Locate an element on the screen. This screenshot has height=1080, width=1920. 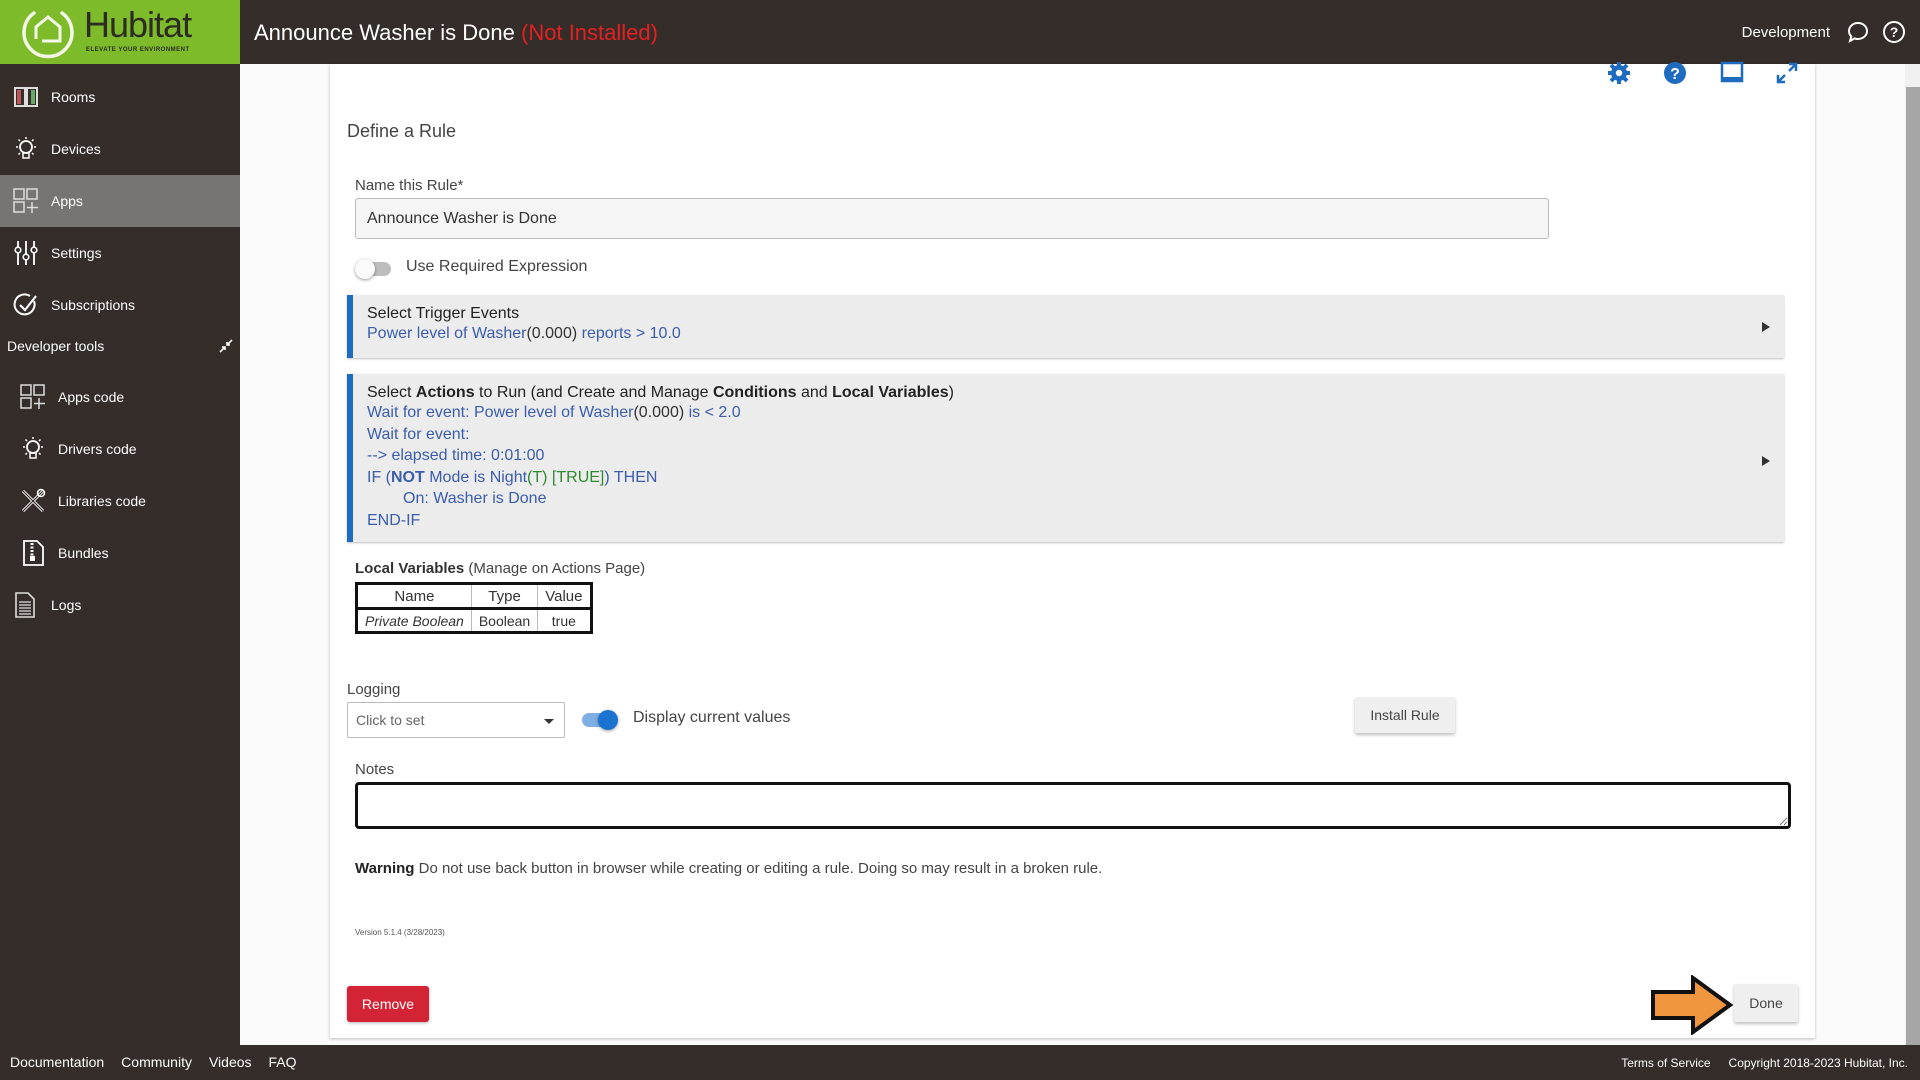
pointer-arrow-icon is located at coordinates (1692, 1005).